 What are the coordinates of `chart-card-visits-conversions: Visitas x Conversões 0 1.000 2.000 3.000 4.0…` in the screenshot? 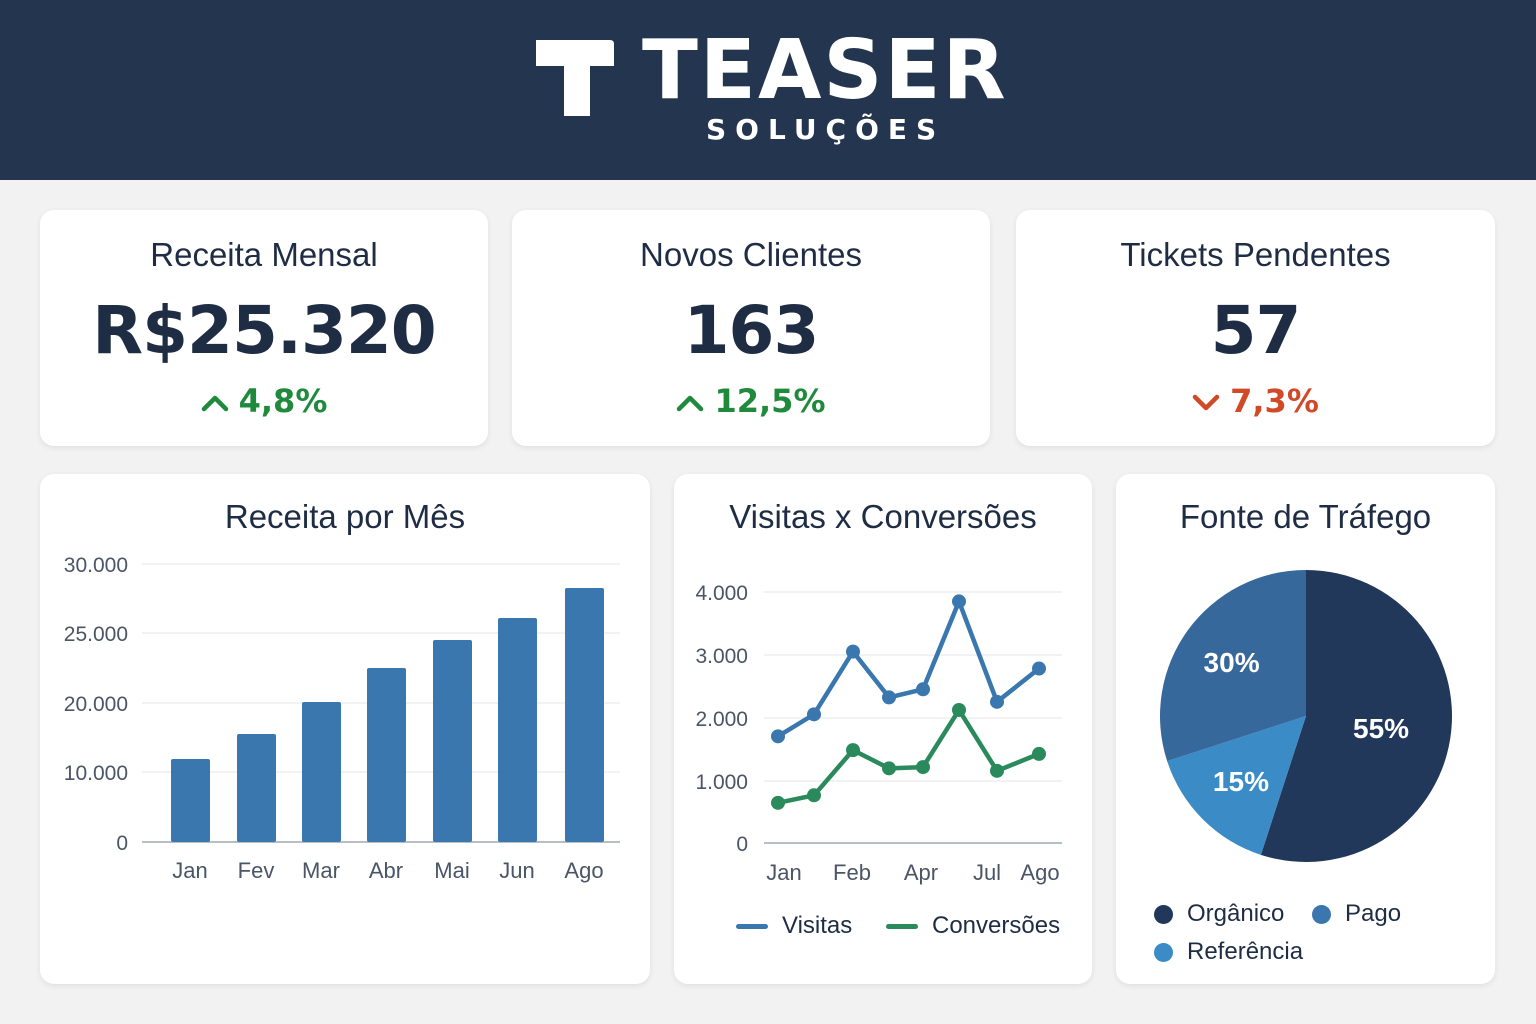 It's located at (883, 729).